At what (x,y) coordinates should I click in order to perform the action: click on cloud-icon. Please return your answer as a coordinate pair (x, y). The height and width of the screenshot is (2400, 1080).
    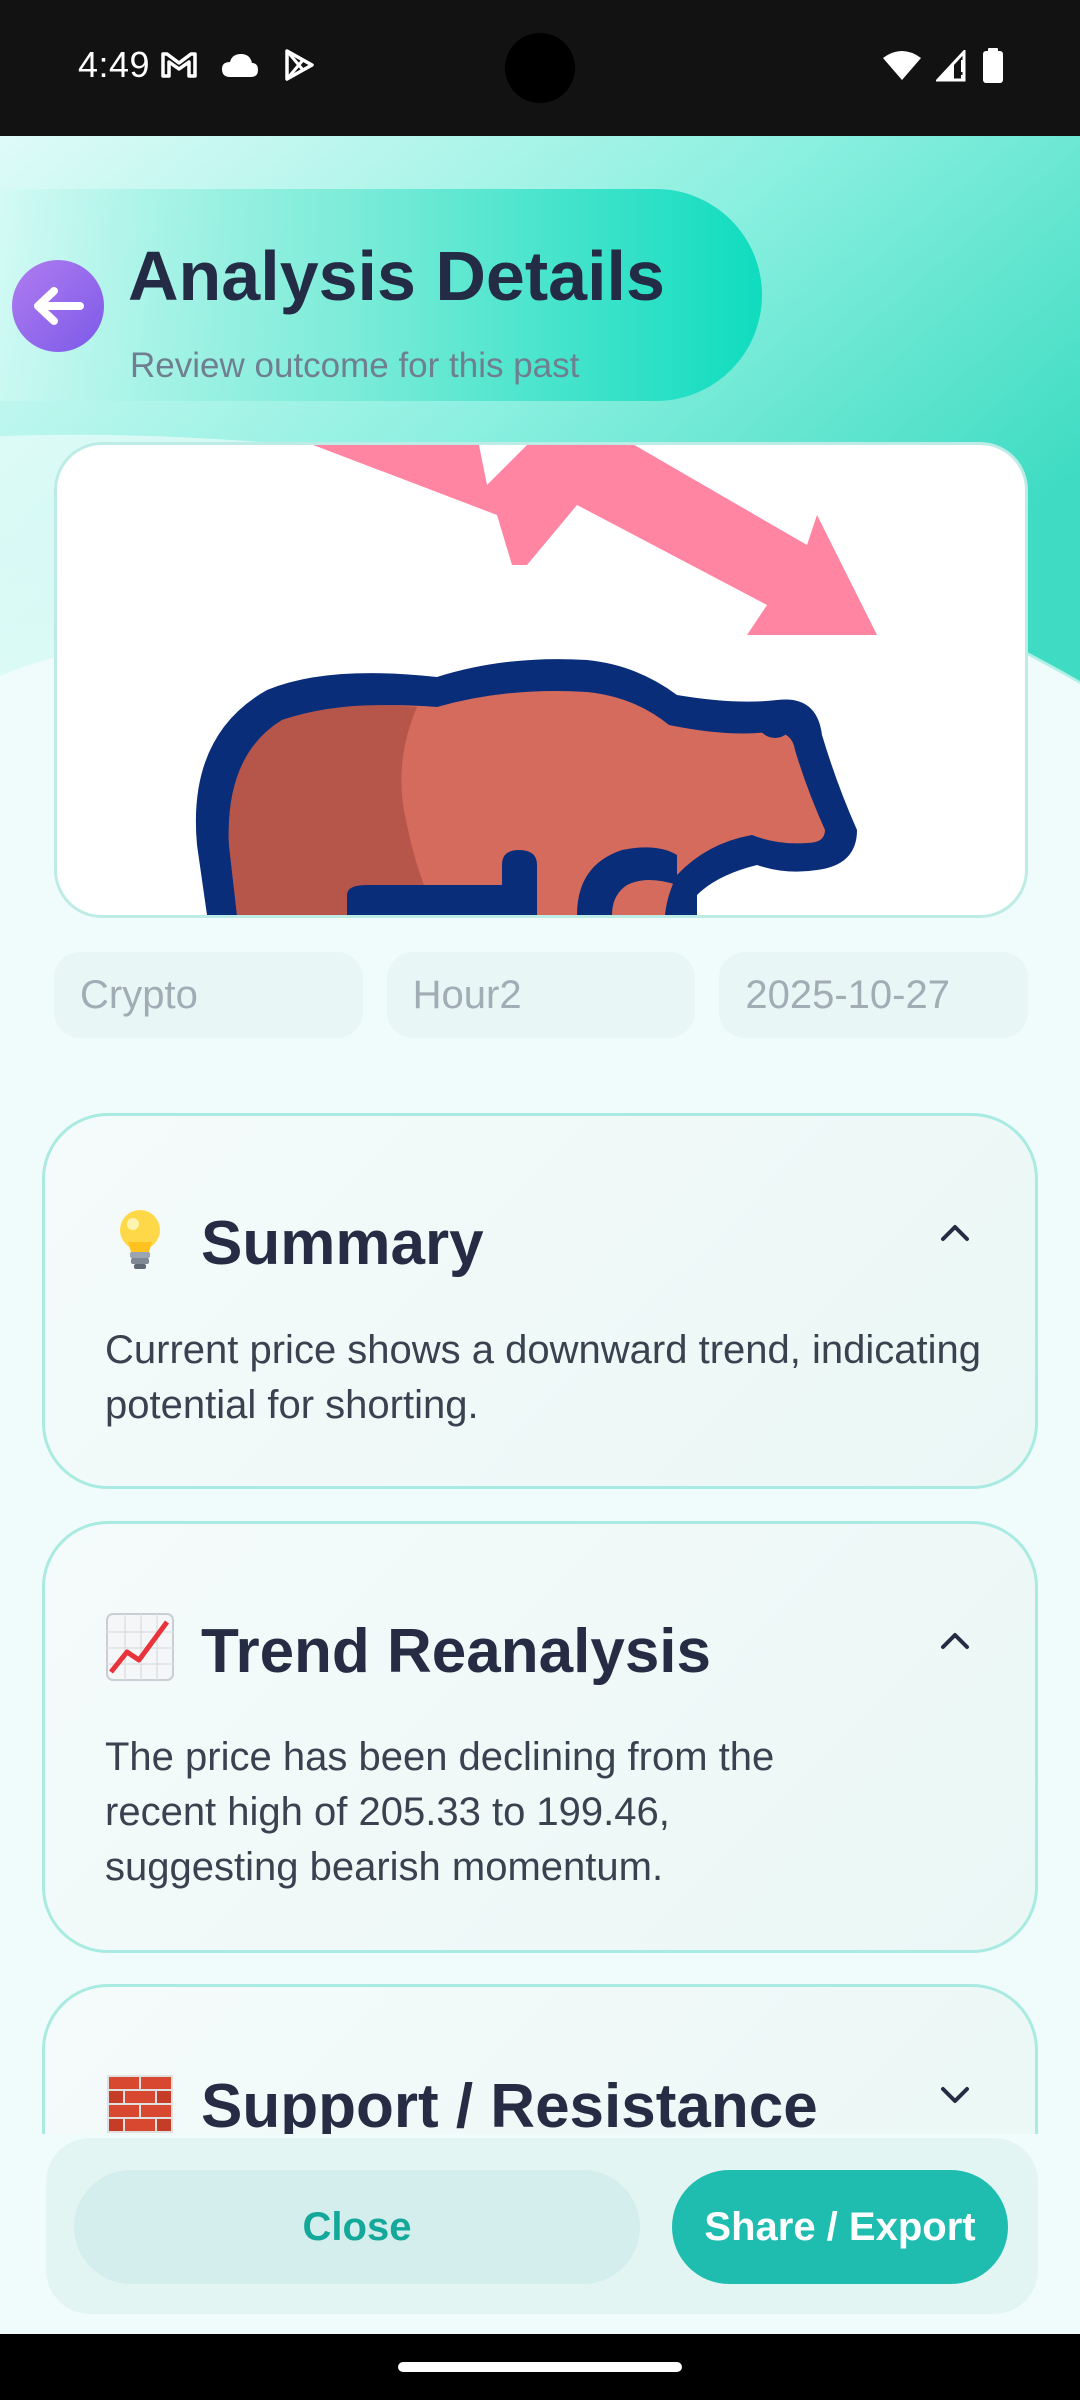
    Looking at the image, I should click on (240, 65).